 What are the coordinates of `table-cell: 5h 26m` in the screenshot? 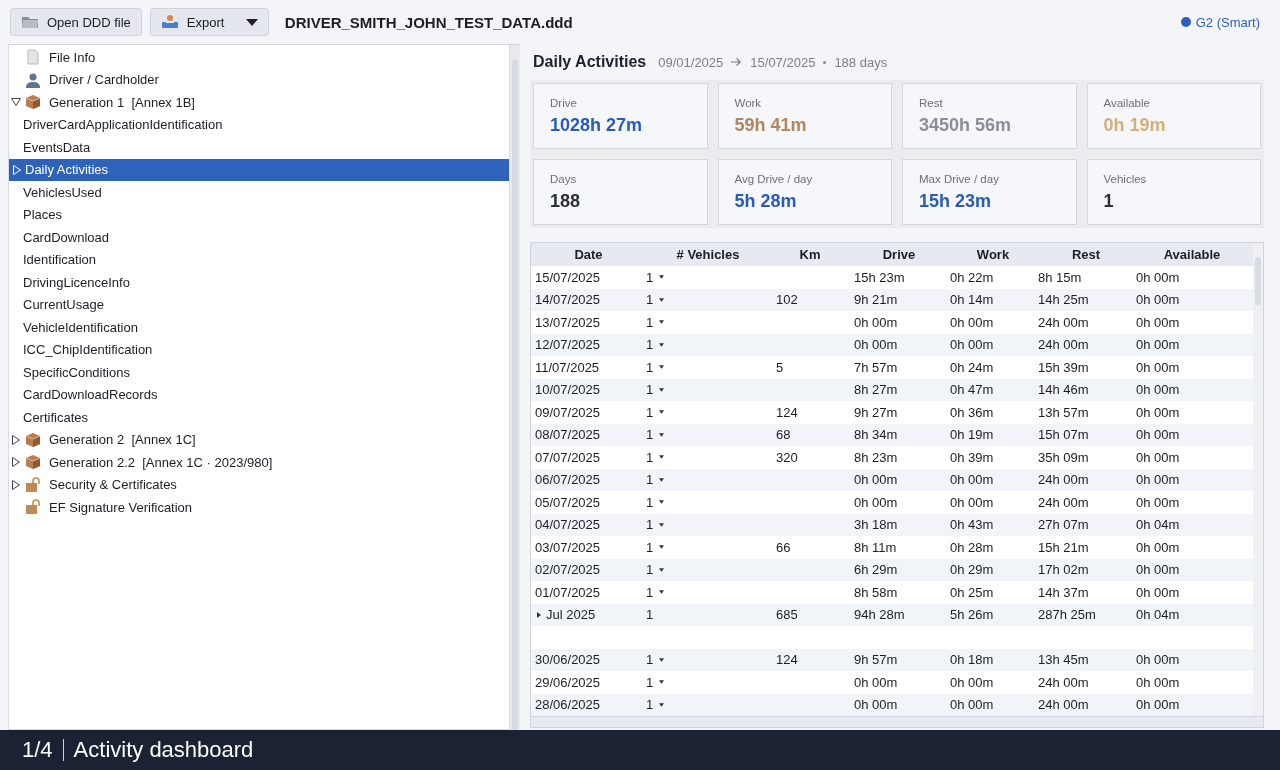 It's located at (972, 615).